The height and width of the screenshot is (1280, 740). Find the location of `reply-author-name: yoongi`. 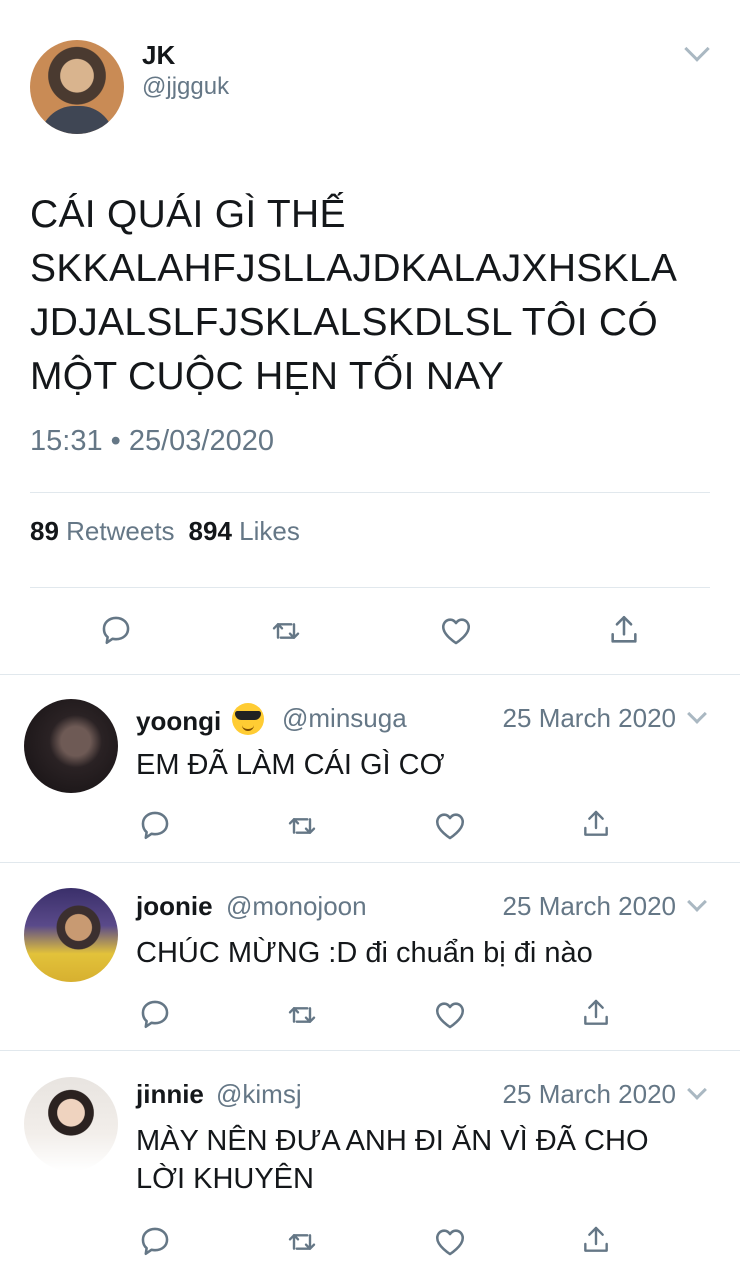

reply-author-name: yoongi is located at coordinates (202, 720).